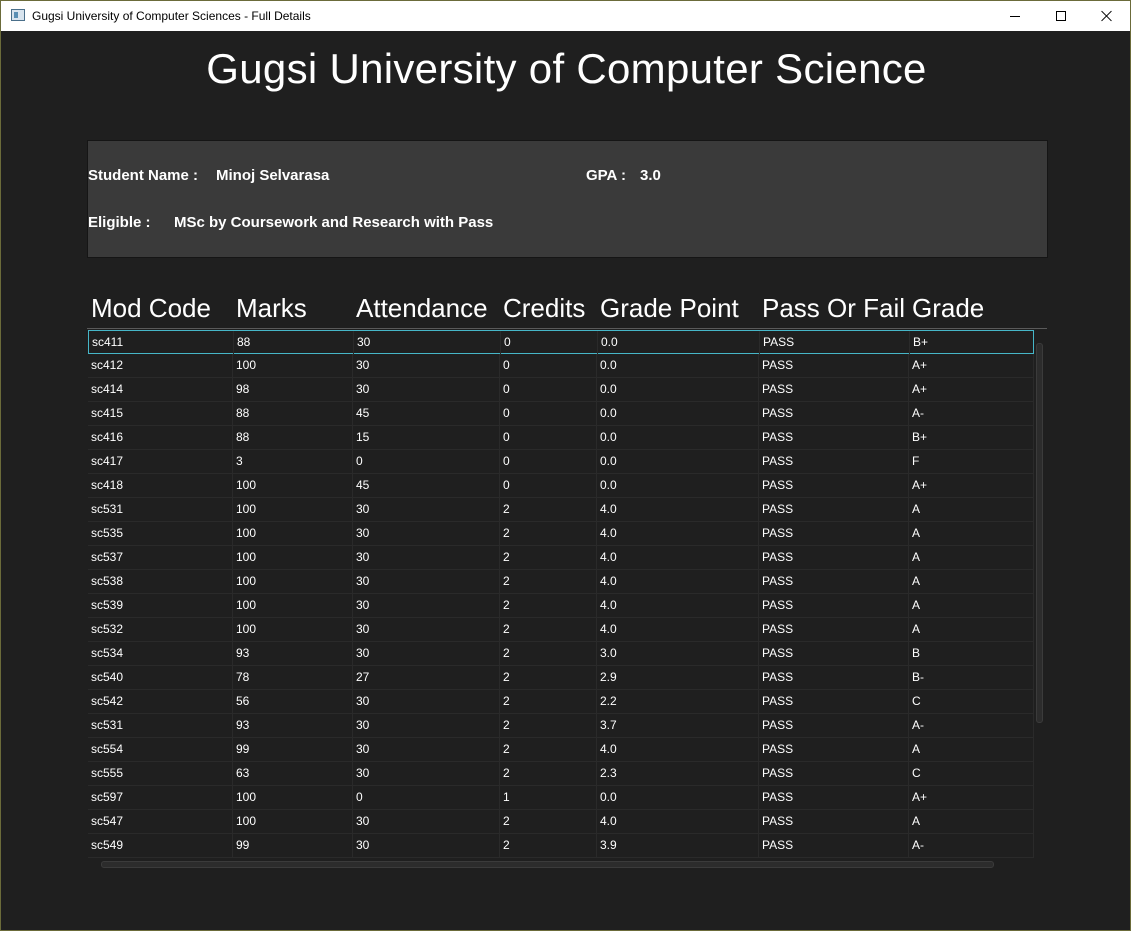 This screenshot has height=931, width=1131. I want to click on cell-mod-code: sc539, so click(160, 606).